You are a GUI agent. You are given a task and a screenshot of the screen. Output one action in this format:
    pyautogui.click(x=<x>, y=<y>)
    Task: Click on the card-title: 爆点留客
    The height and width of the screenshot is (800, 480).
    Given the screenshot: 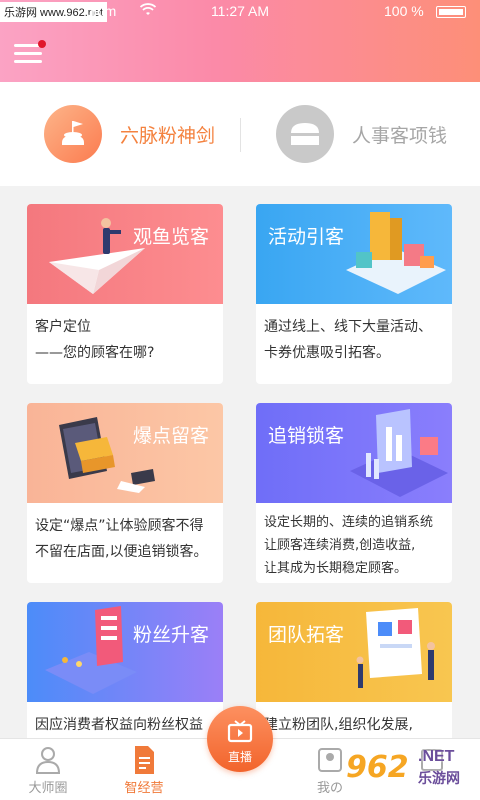 What is the action you would take?
    pyautogui.click(x=170, y=436)
    